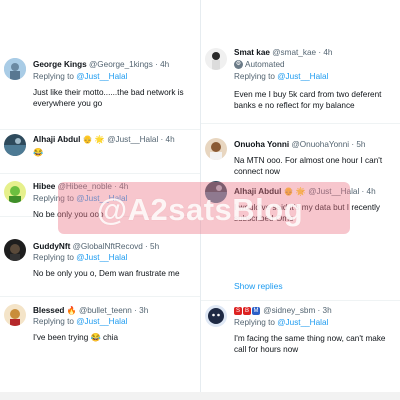 The height and width of the screenshot is (400, 400). I want to click on tweet-header: Smat kae @smat_kae · 4h, so click(315, 52).